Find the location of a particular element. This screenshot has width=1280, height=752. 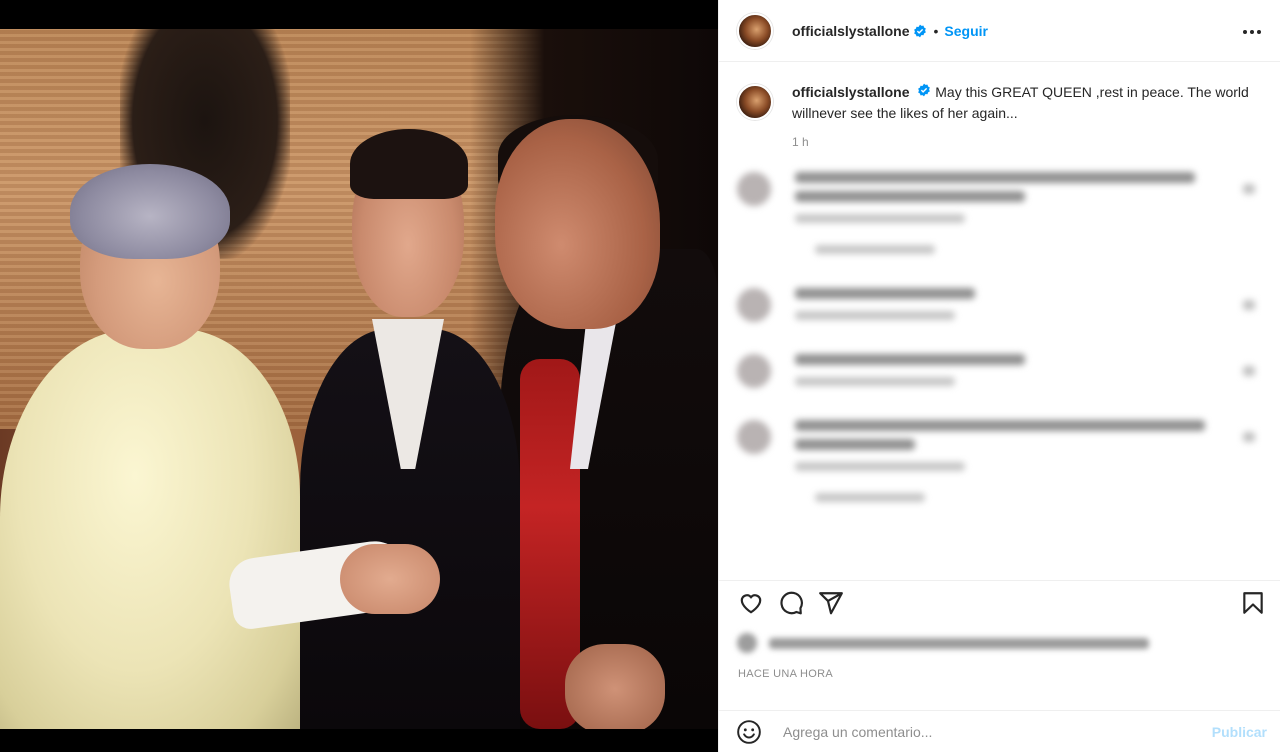

photo-woman-hair is located at coordinates (150, 211).